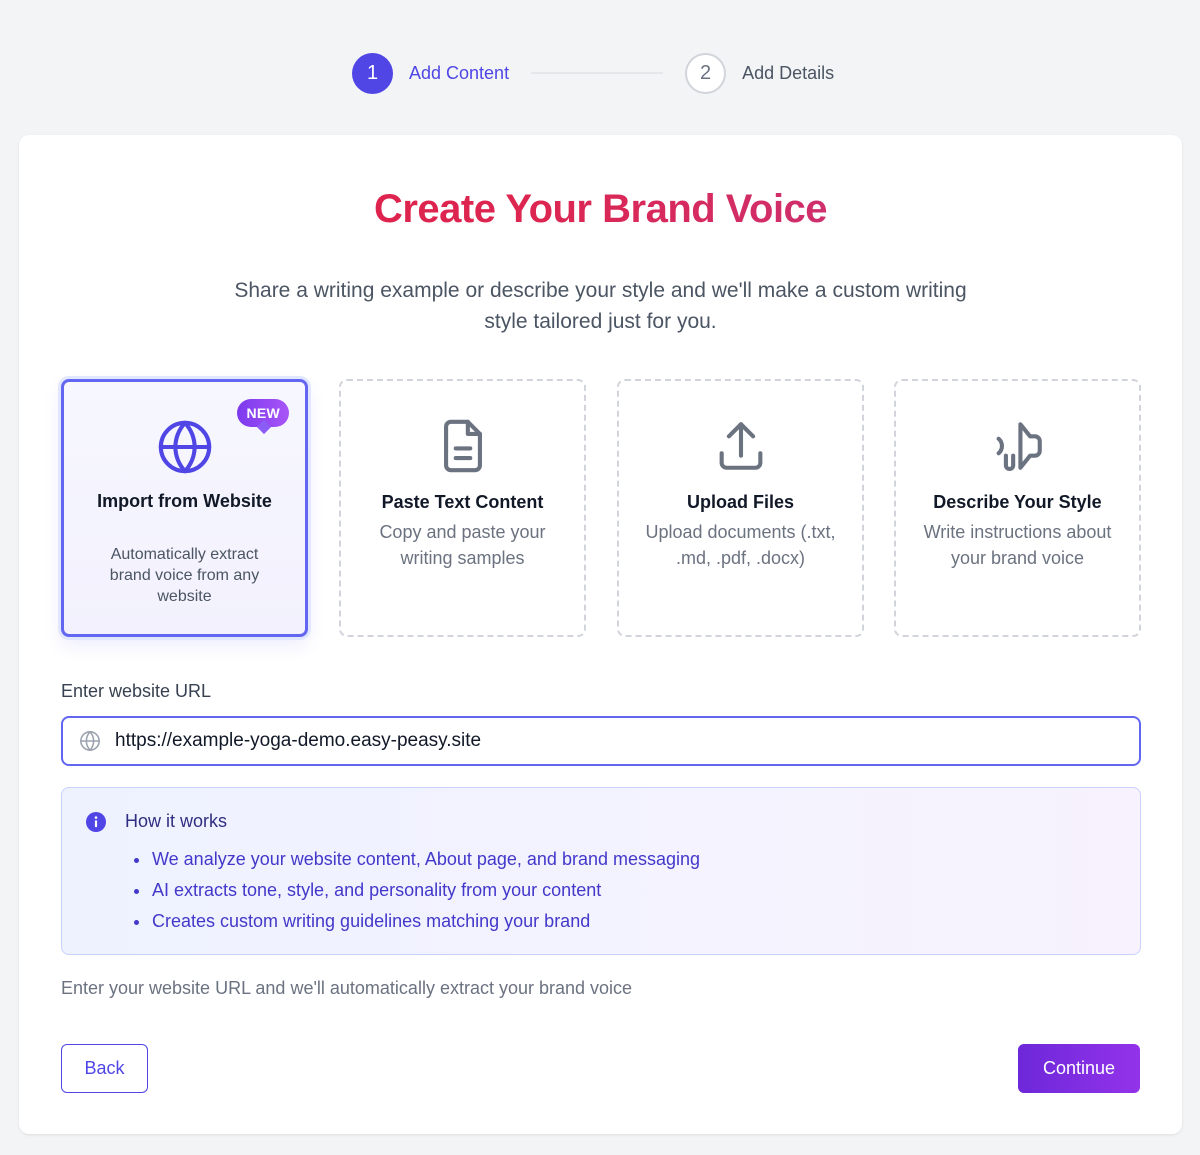 The height and width of the screenshot is (1155, 1200). Describe the element at coordinates (372, 73) in the screenshot. I see `step-number-1: 1` at that location.